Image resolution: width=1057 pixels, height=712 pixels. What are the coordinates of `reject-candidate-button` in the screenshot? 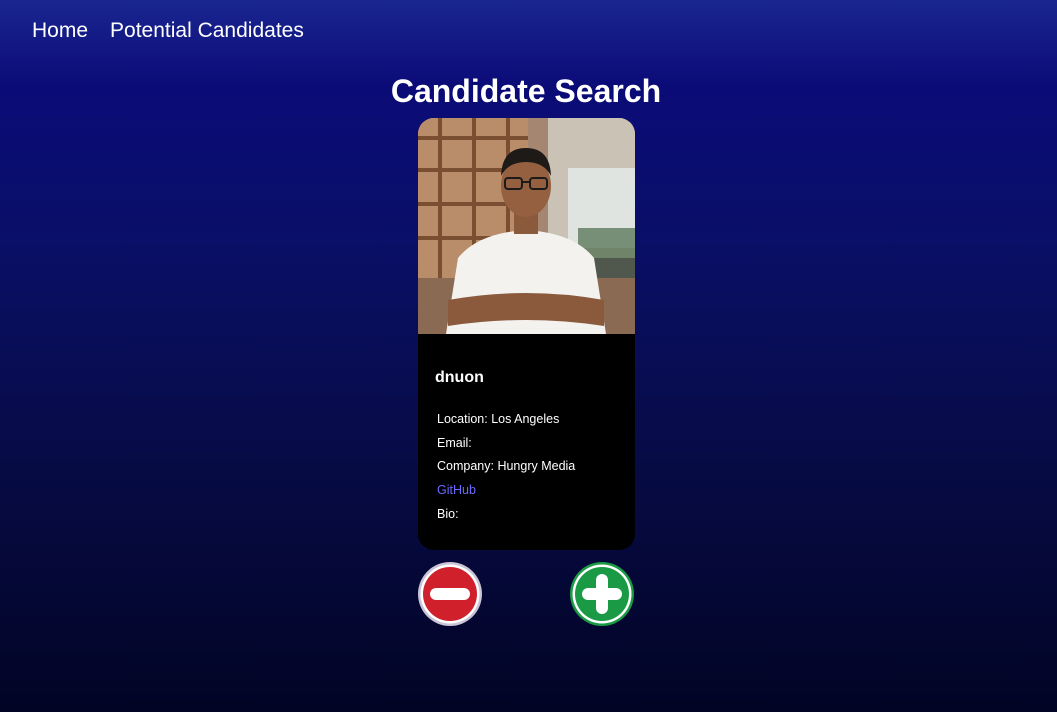 It's located at (450, 594).